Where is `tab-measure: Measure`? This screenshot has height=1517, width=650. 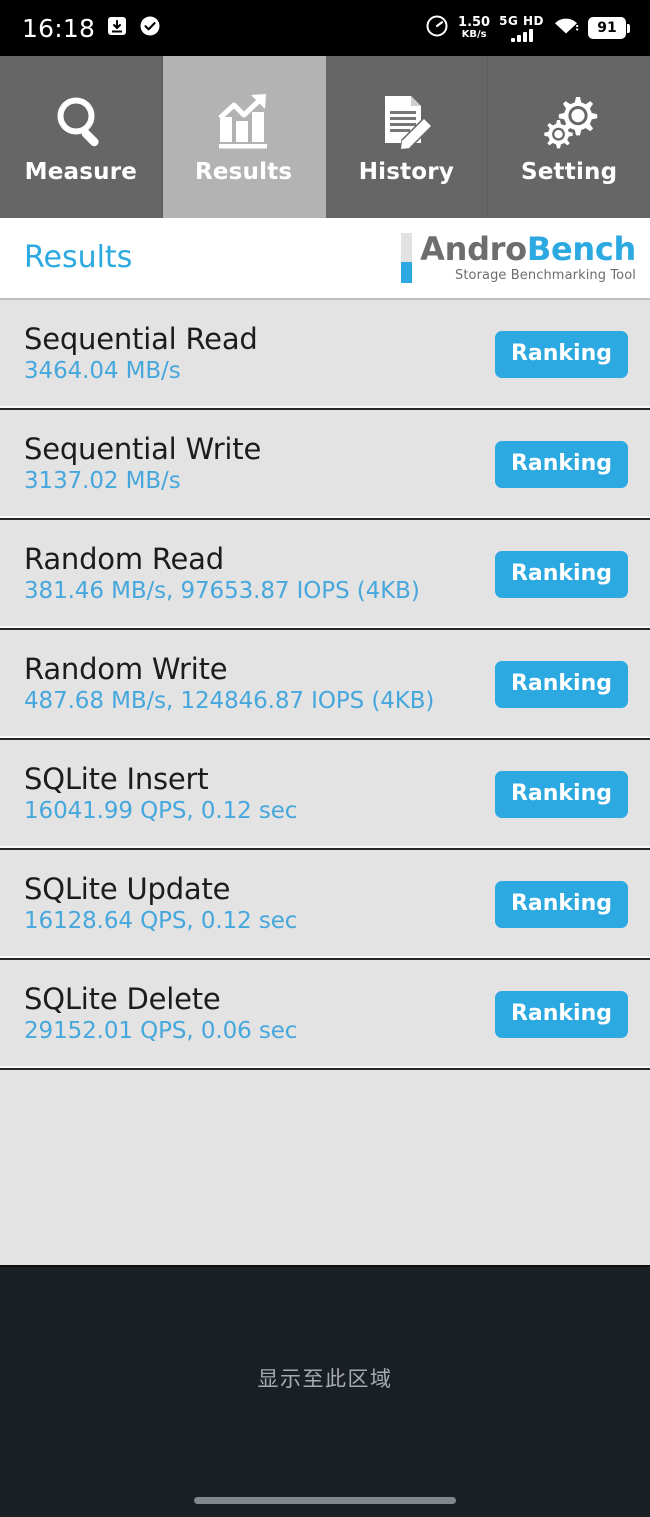 tab-measure: Measure is located at coordinates (81, 137).